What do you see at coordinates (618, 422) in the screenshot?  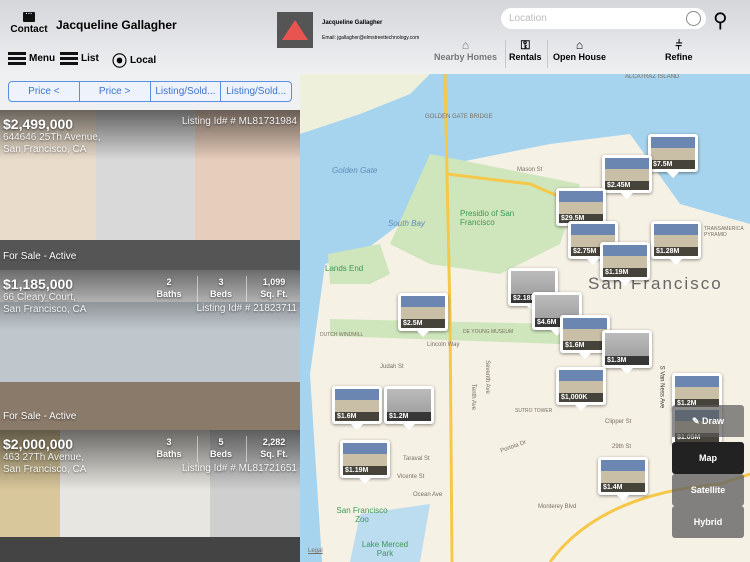 I see `map-label: Clipper St` at bounding box center [618, 422].